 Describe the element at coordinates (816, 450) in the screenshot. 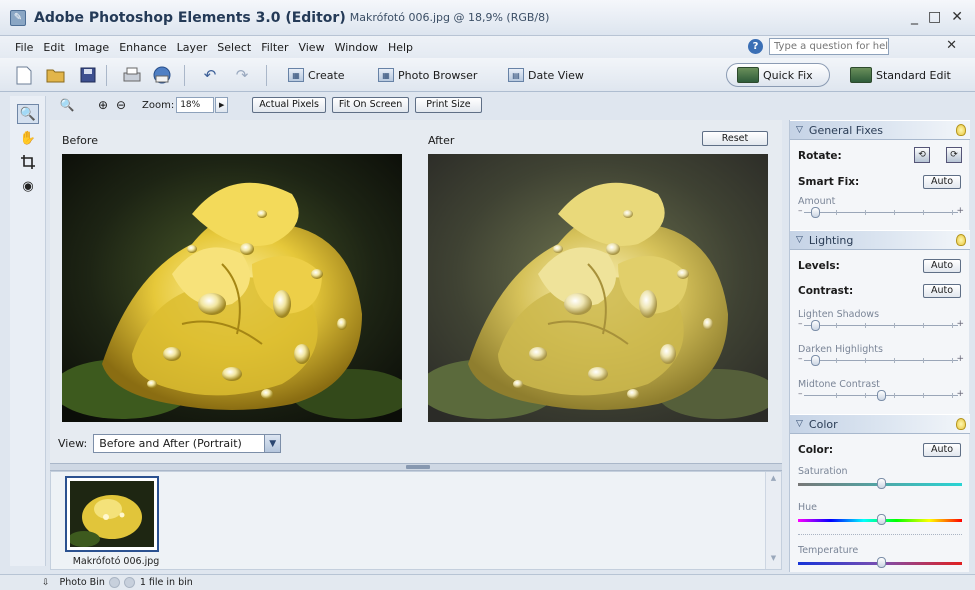

I see `color-label: Color:` at that location.